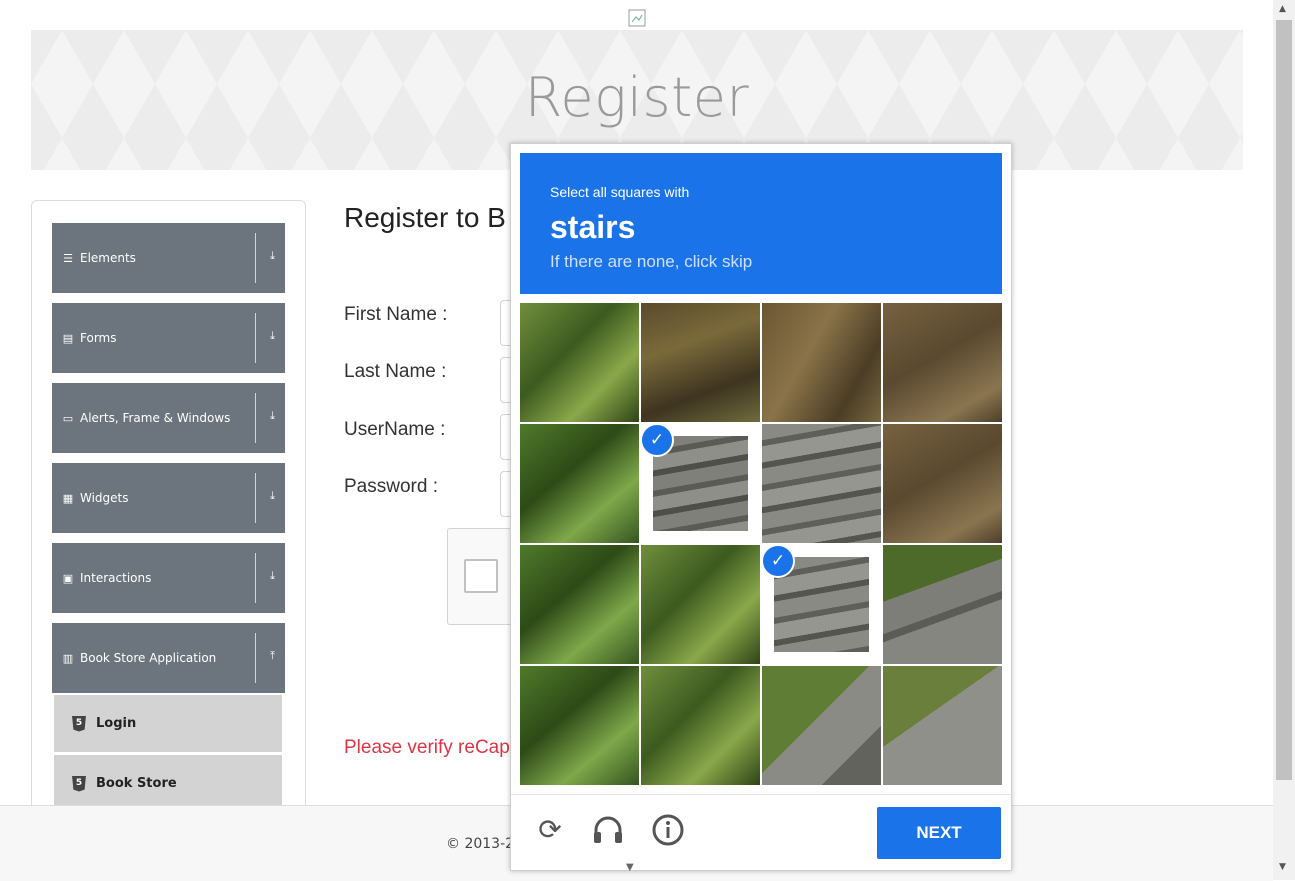  What do you see at coordinates (116, 723) in the screenshot?
I see `sidebar-item-label: Login` at bounding box center [116, 723].